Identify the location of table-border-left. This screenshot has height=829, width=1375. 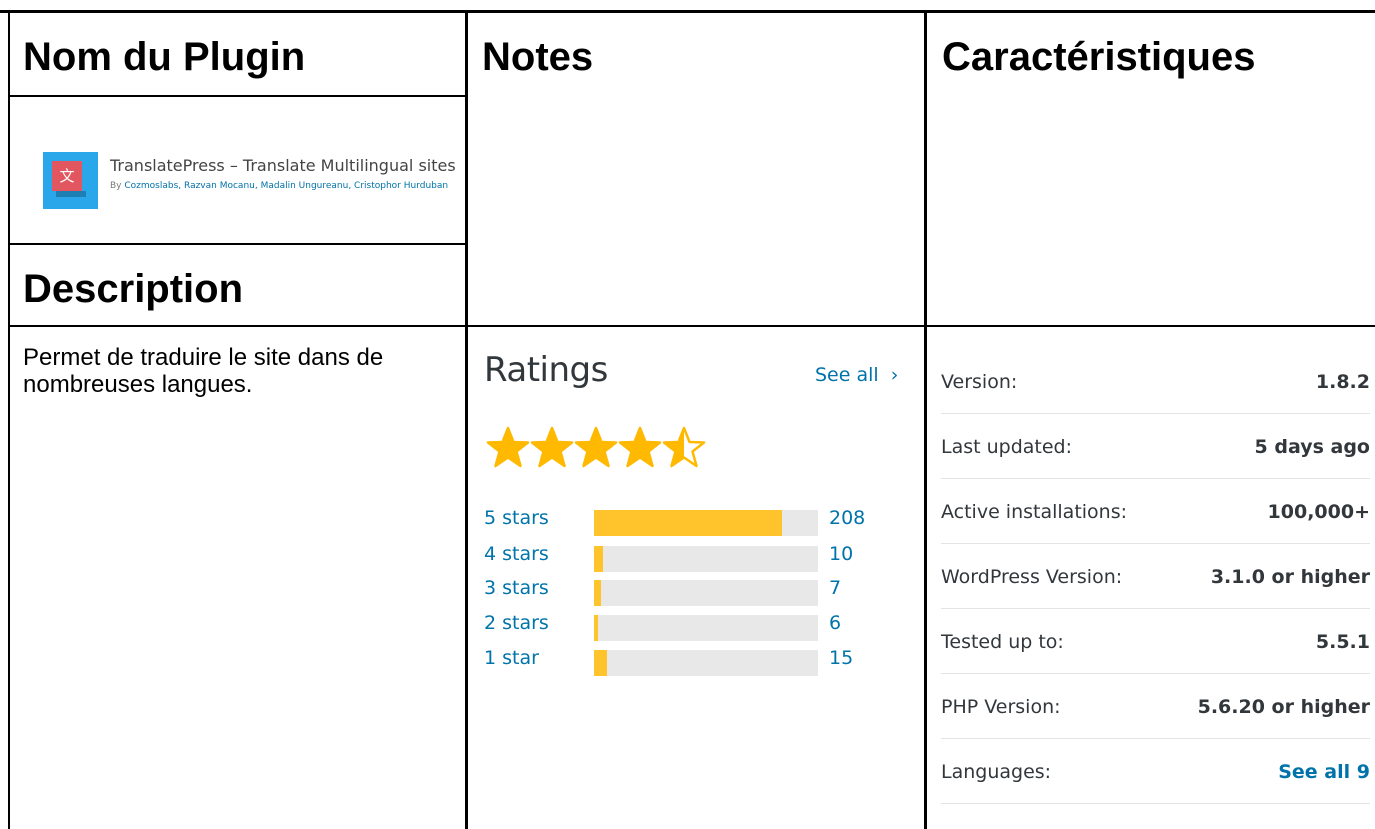
(9, 419).